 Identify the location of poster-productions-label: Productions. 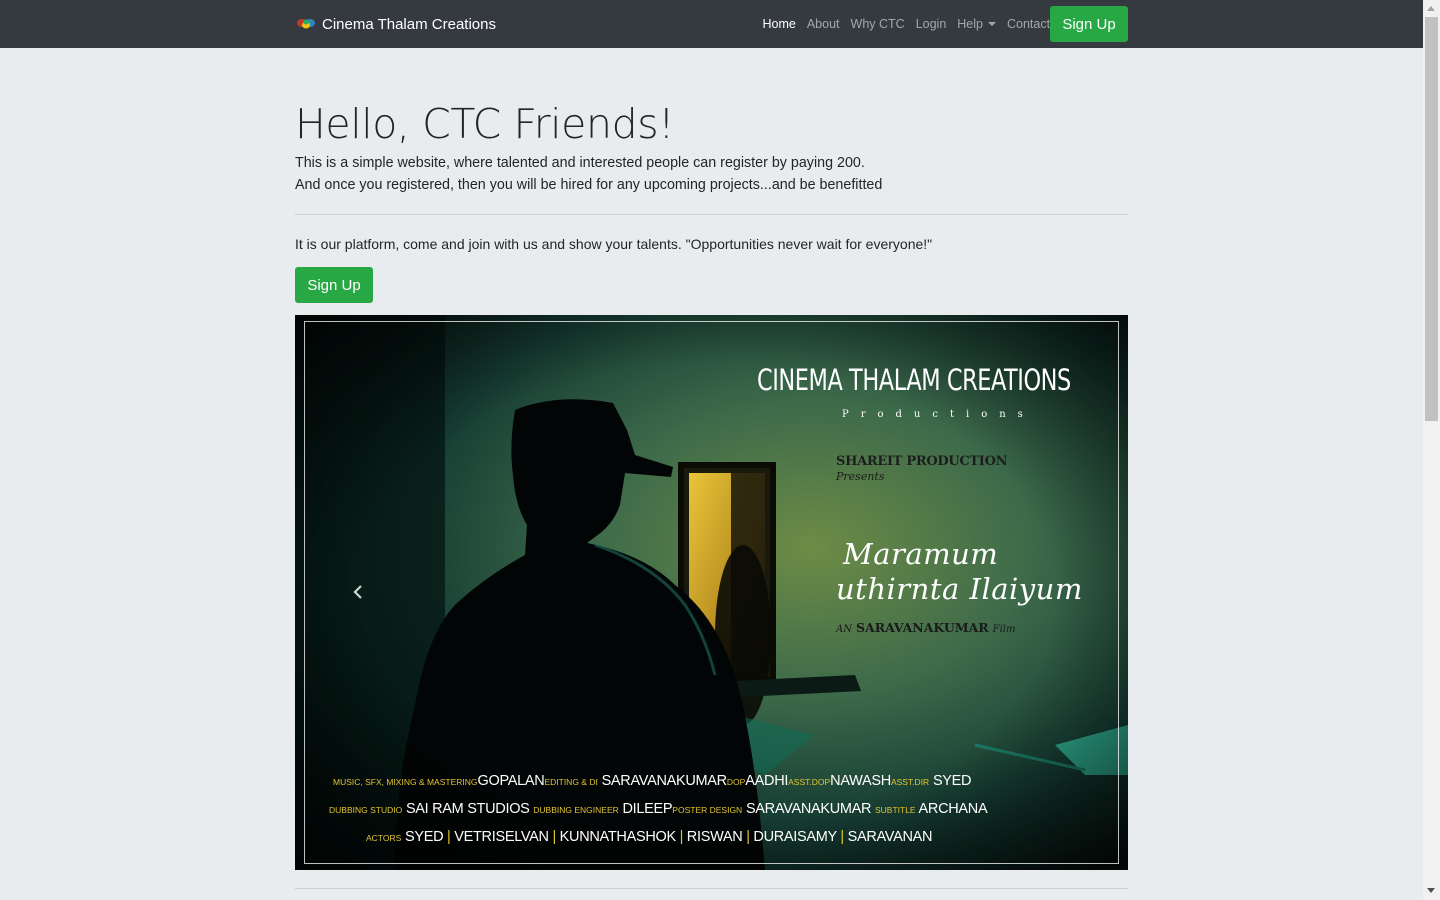
(938, 414).